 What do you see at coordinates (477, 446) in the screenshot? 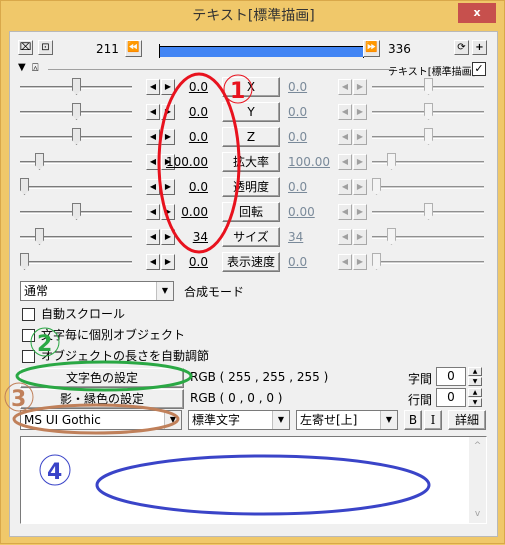
I see `scroll-up-icon: ^` at bounding box center [477, 446].